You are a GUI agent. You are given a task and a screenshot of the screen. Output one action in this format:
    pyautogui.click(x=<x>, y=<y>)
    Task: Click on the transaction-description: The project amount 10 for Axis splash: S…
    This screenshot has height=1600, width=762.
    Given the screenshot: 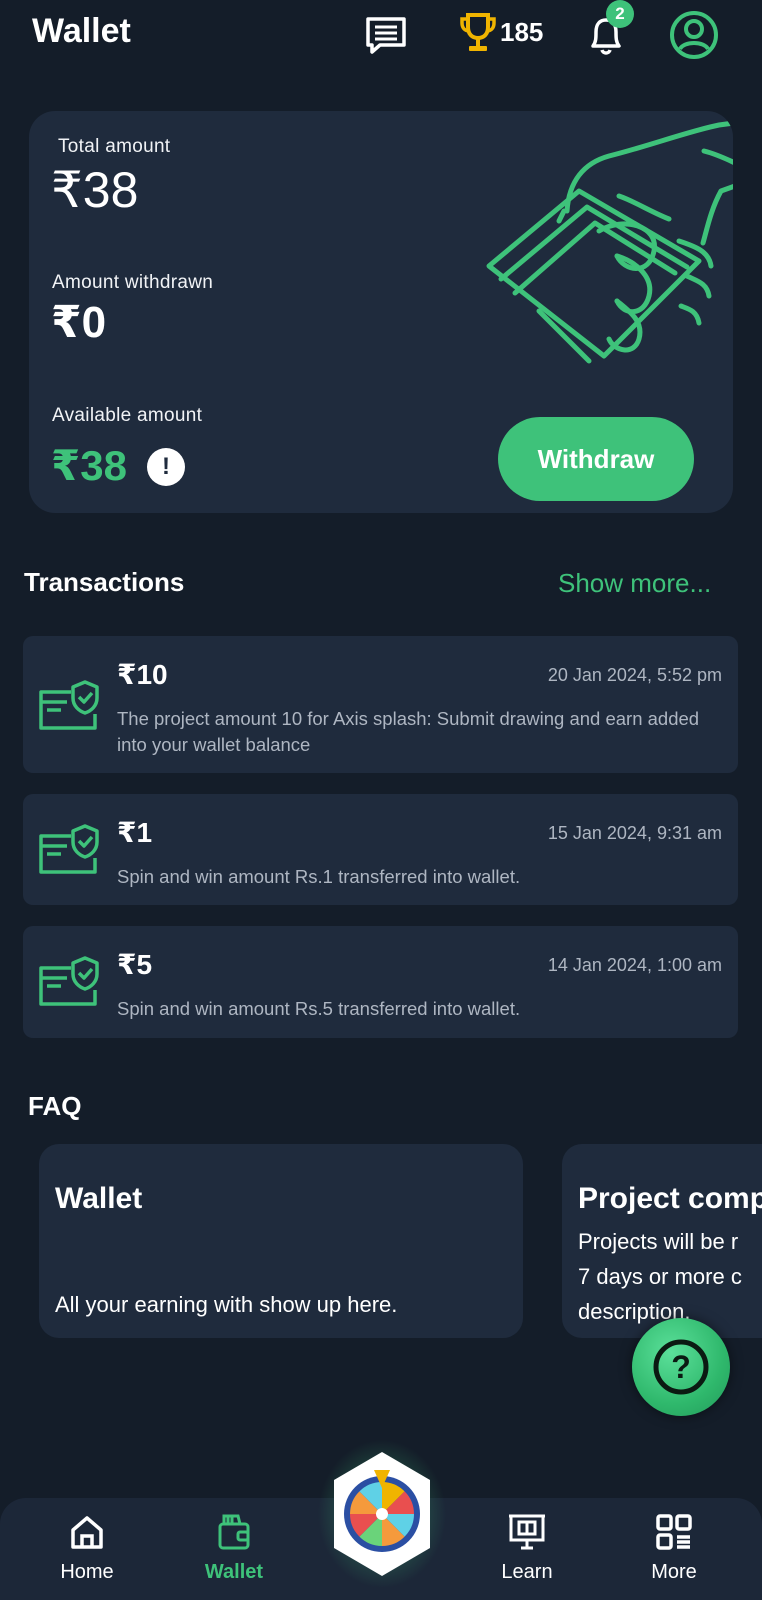 What is the action you would take?
    pyautogui.click(x=408, y=731)
    